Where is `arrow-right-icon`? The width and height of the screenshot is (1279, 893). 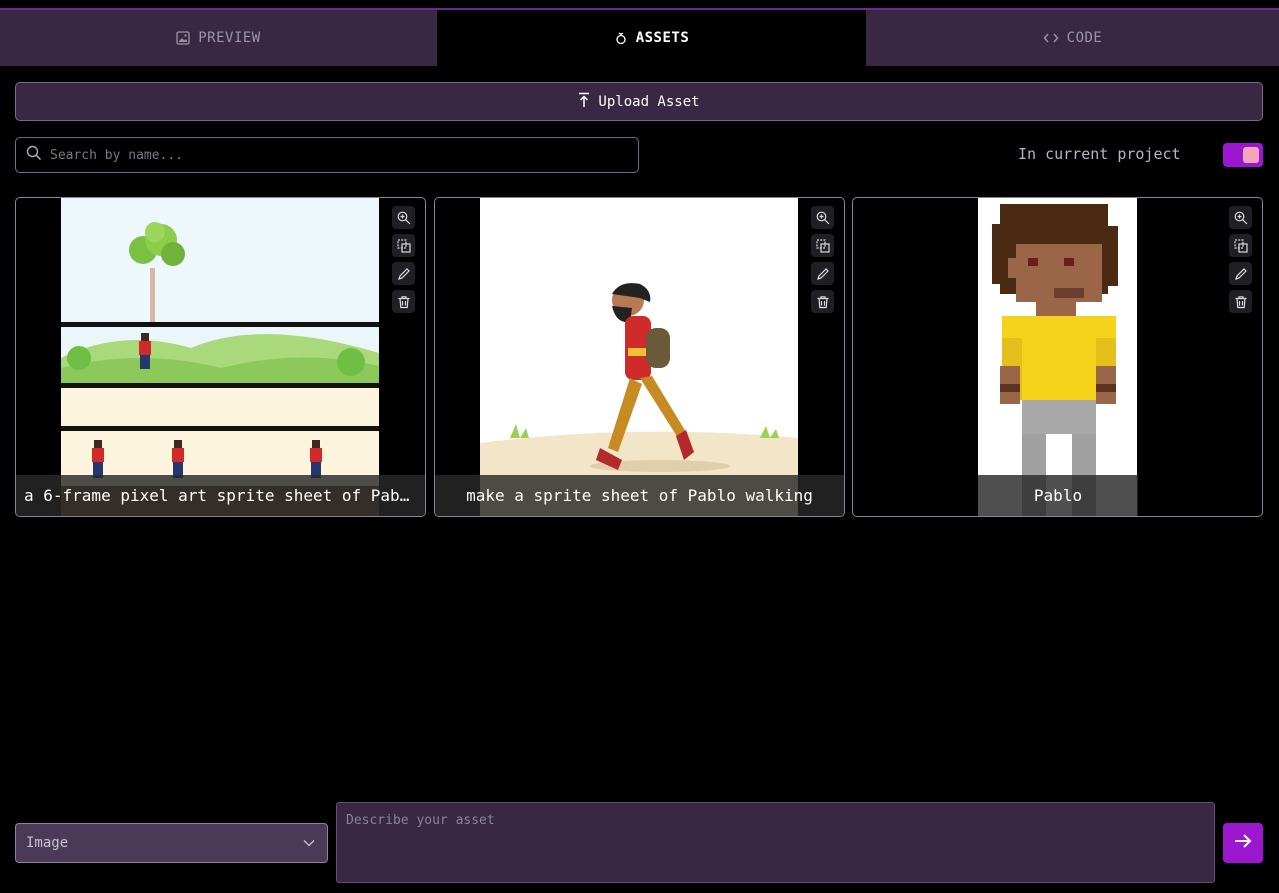
arrow-right-icon is located at coordinates (1243, 843).